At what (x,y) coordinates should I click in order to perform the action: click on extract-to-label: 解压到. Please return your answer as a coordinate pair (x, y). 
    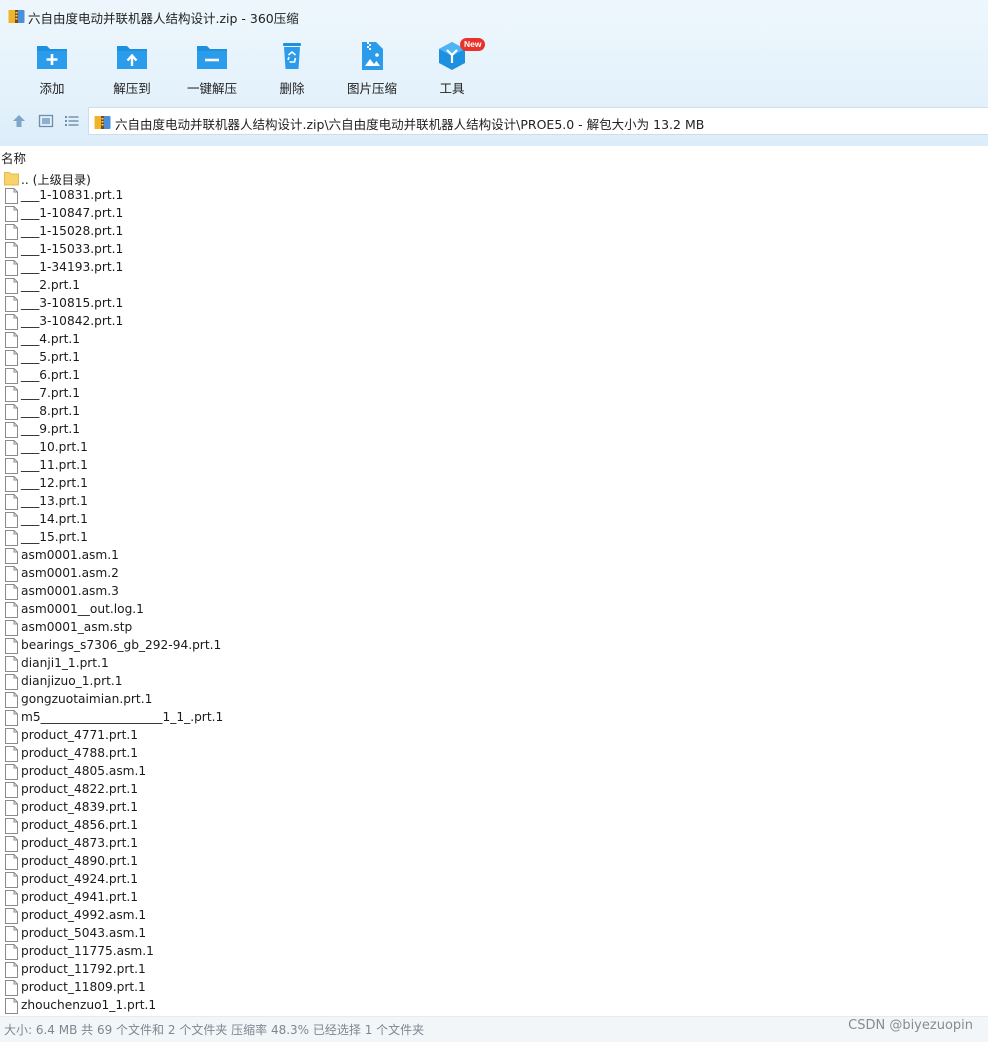
    Looking at the image, I should click on (132, 88).